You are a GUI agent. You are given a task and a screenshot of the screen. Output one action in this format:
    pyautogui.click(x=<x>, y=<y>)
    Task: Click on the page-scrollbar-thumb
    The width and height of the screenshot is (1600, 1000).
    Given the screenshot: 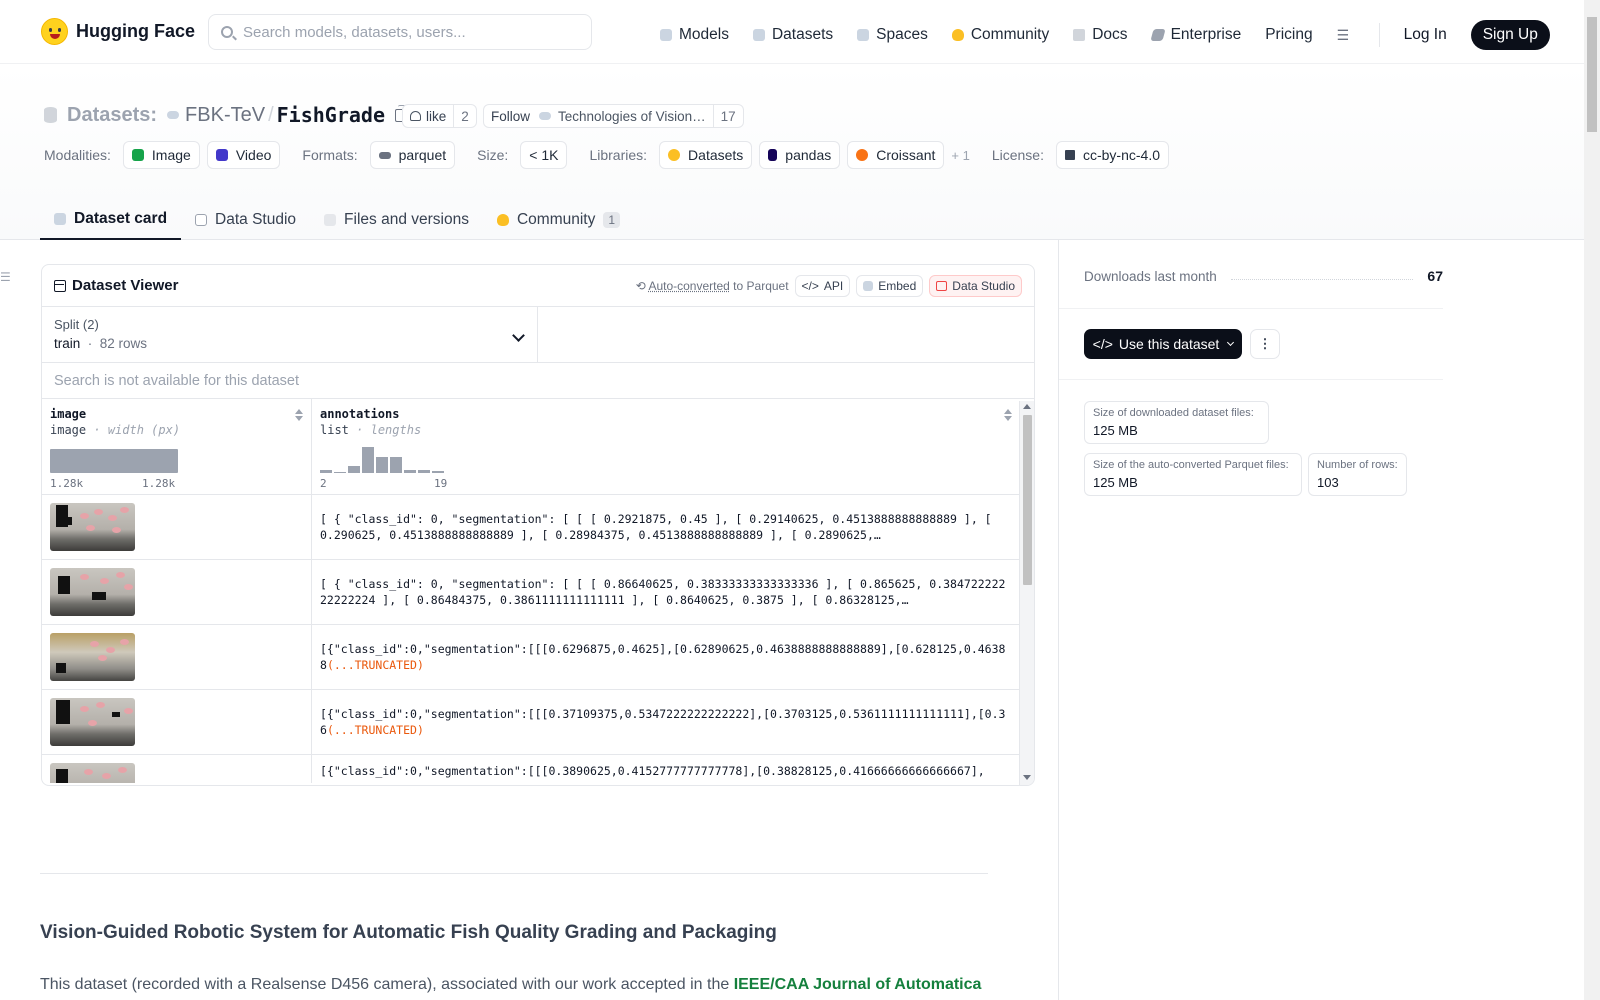 What is the action you would take?
    pyautogui.click(x=1592, y=74)
    